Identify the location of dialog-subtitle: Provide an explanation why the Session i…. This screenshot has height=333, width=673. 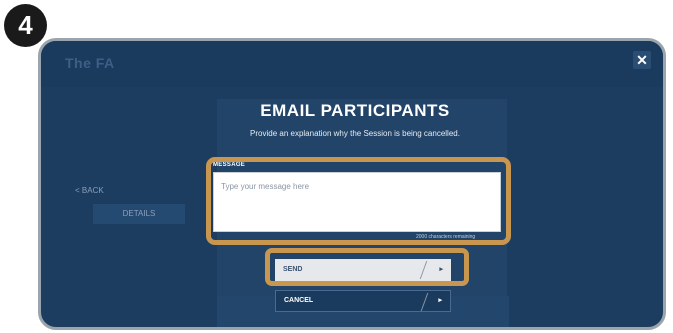
(355, 133).